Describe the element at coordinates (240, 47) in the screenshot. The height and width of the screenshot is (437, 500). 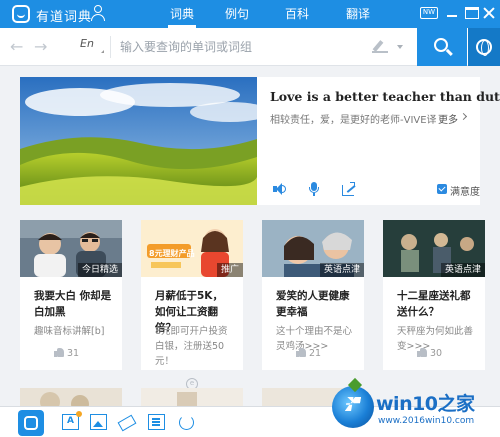
I see `search-input` at that location.